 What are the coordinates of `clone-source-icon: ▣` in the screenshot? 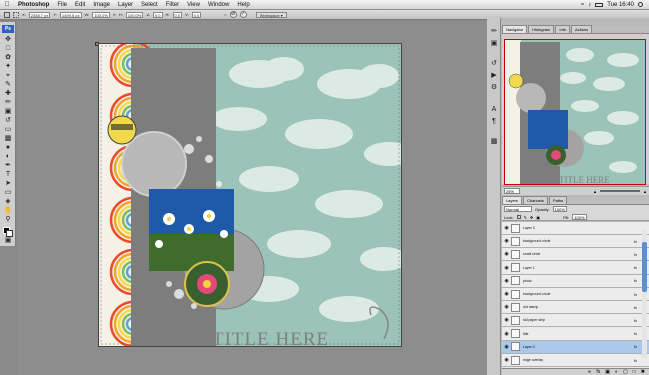 It's located at (494, 44).